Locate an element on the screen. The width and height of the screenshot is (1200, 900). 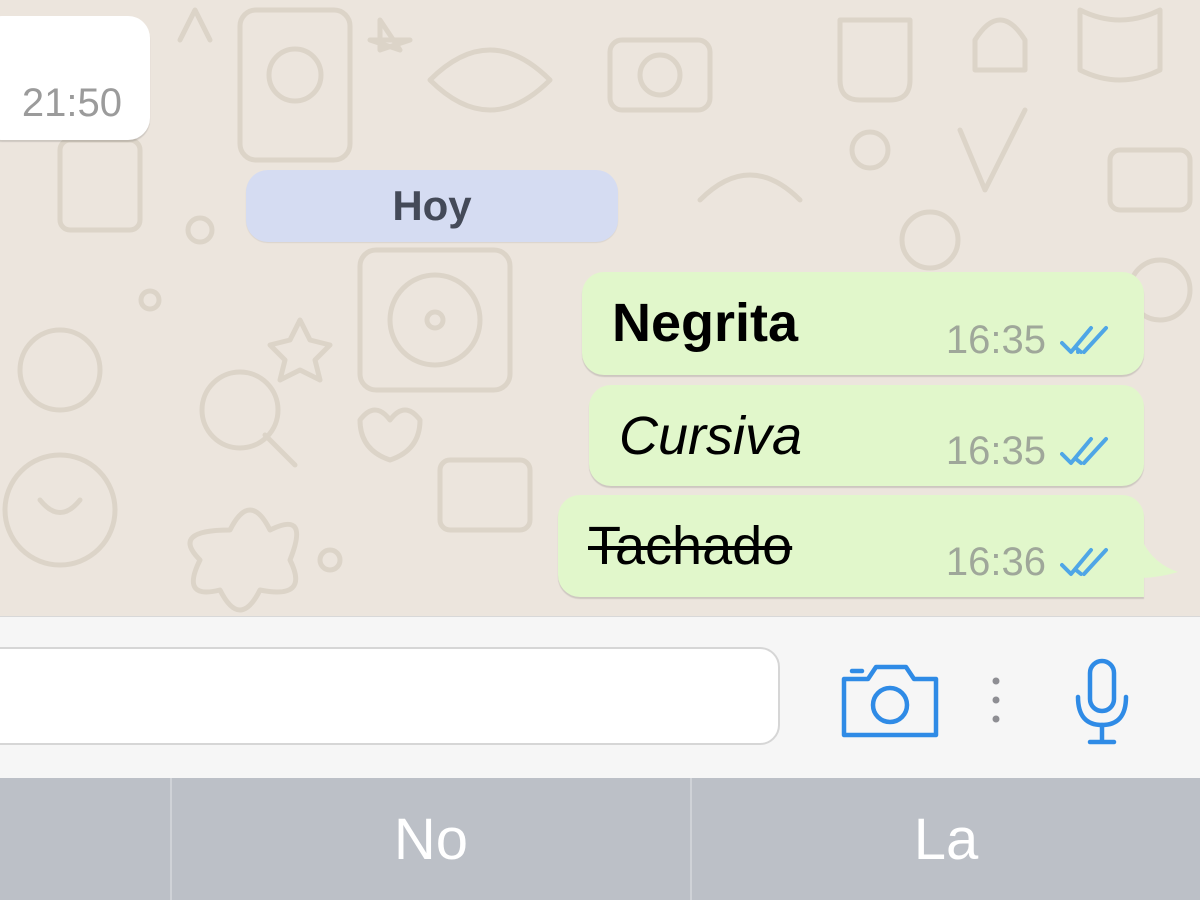
suggestion-item: No is located at coordinates (431, 840).